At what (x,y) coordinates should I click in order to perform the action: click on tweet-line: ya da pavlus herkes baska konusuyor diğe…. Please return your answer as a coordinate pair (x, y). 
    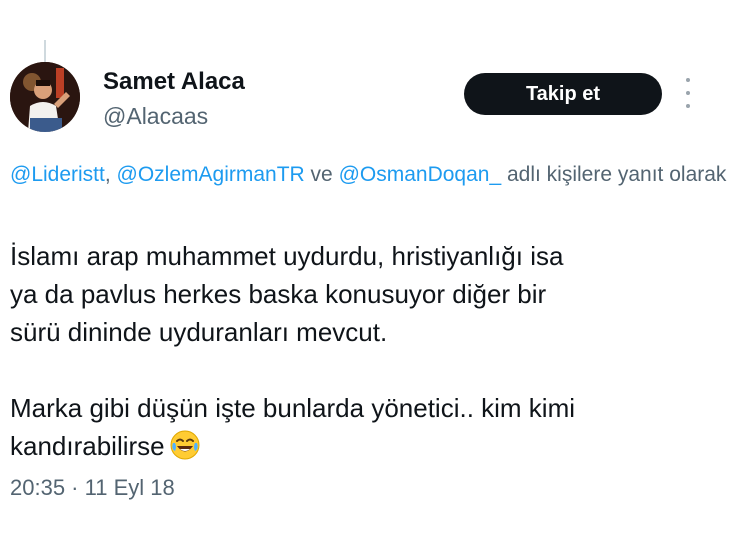
    Looking at the image, I should click on (278, 294).